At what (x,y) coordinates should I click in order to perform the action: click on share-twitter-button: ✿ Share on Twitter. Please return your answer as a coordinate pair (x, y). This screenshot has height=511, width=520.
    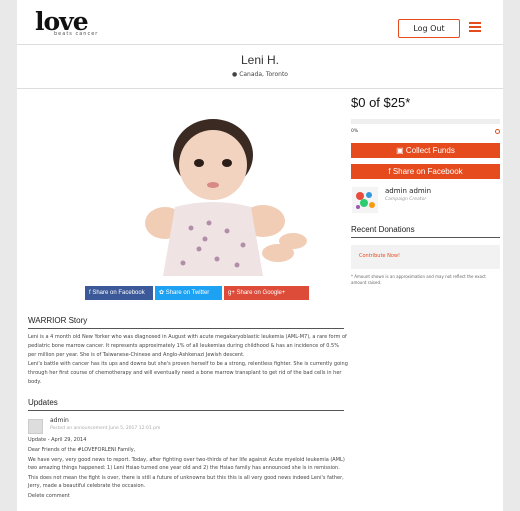
    Looking at the image, I should click on (188, 293).